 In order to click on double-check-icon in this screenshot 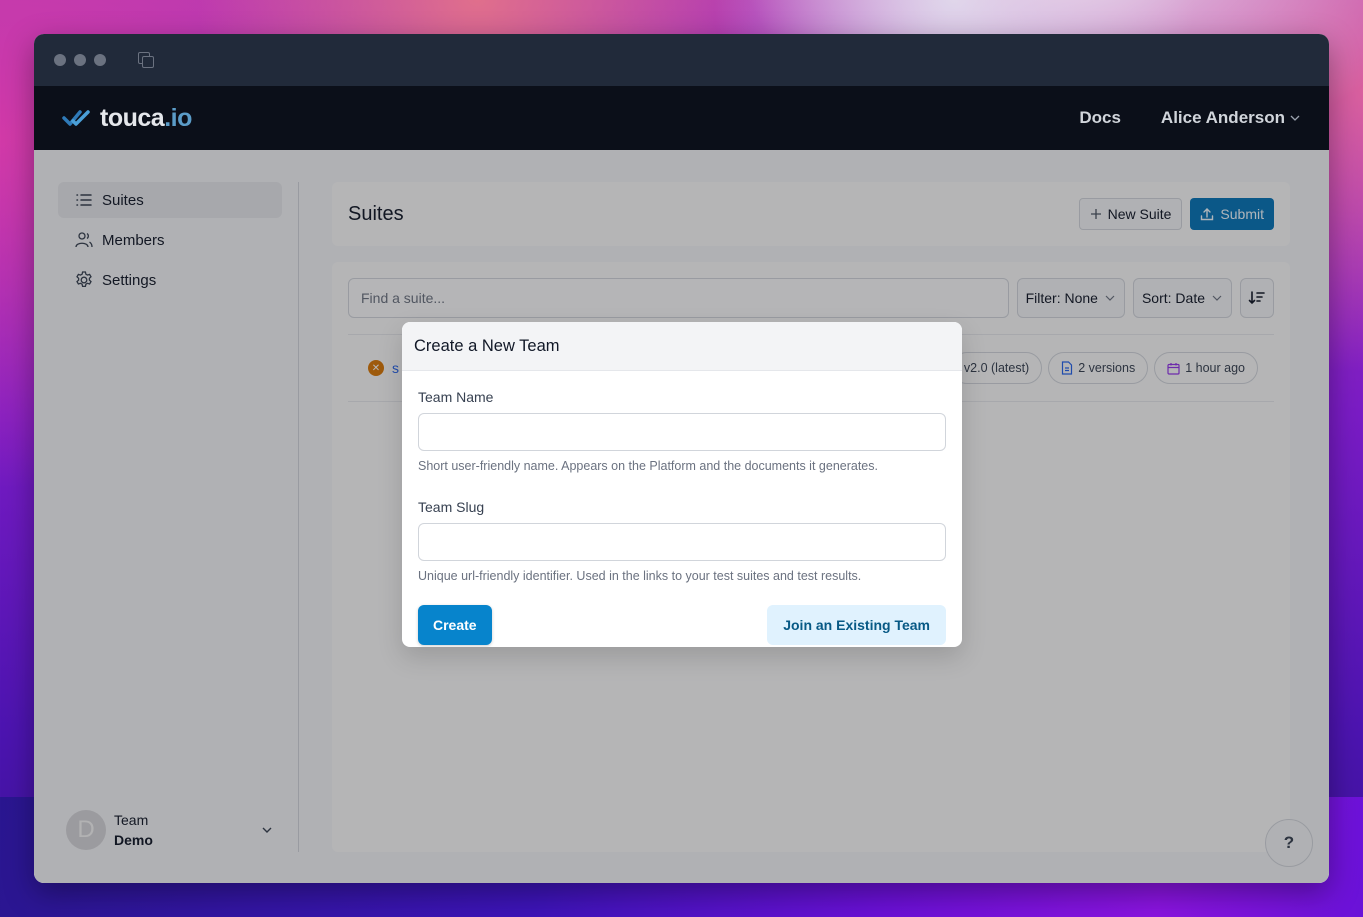, I will do `click(76, 118)`.